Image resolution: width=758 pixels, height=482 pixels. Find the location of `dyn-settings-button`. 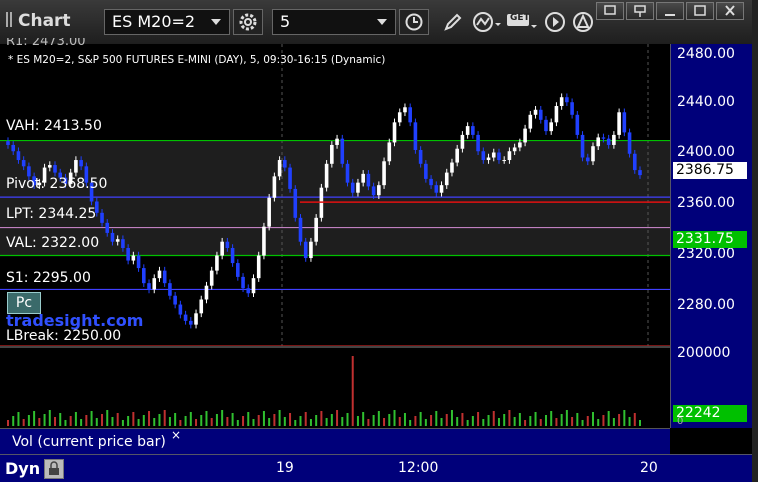

dyn-settings-button is located at coordinates (54, 469).